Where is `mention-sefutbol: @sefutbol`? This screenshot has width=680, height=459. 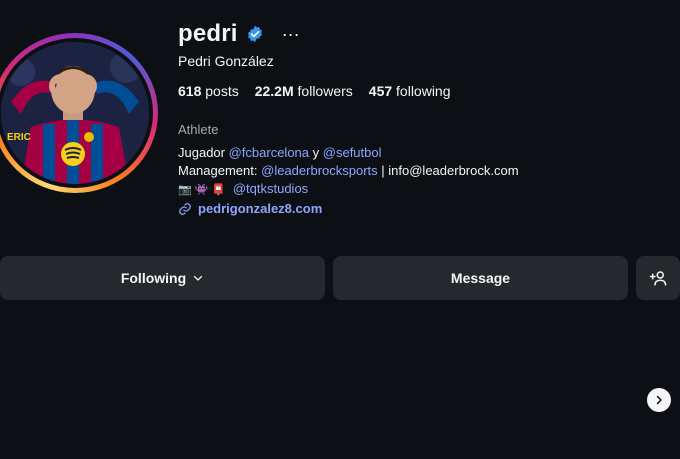 mention-sefutbol: @sefutbol is located at coordinates (352, 152).